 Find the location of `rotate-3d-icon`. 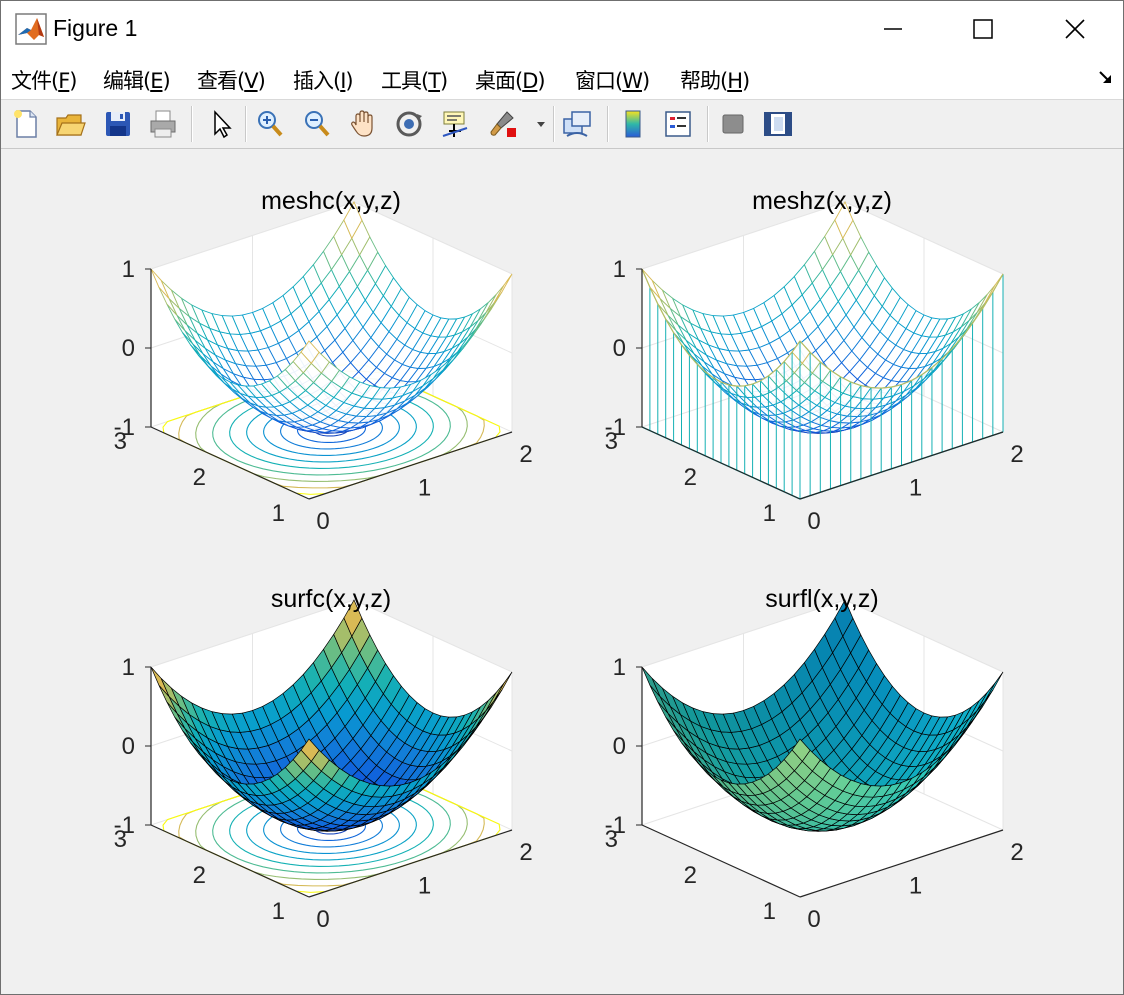

rotate-3d-icon is located at coordinates (409, 124).